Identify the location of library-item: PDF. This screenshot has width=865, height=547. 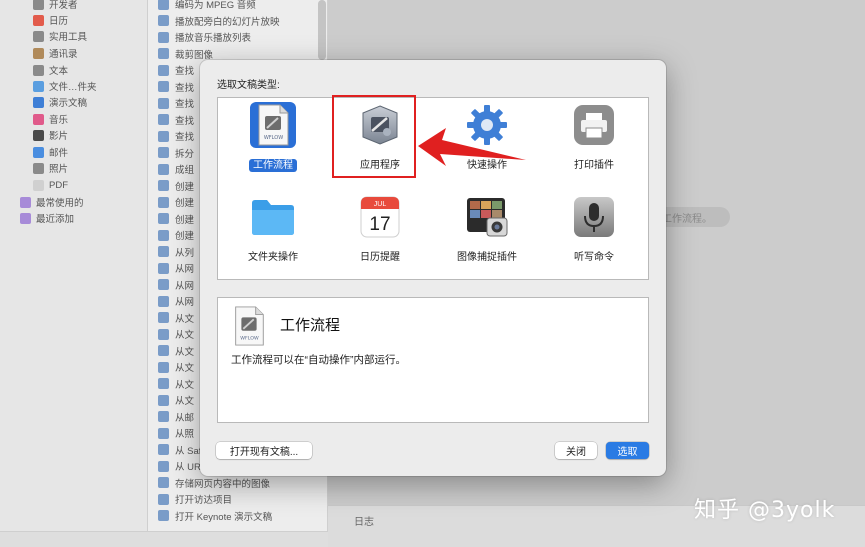
(50, 185).